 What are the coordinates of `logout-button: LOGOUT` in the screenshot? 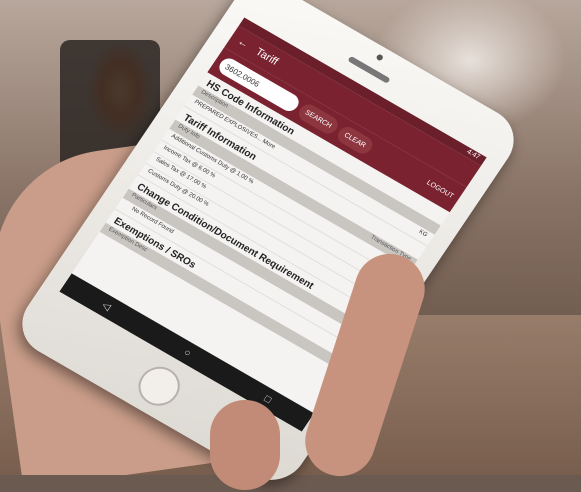 It's located at (440, 189).